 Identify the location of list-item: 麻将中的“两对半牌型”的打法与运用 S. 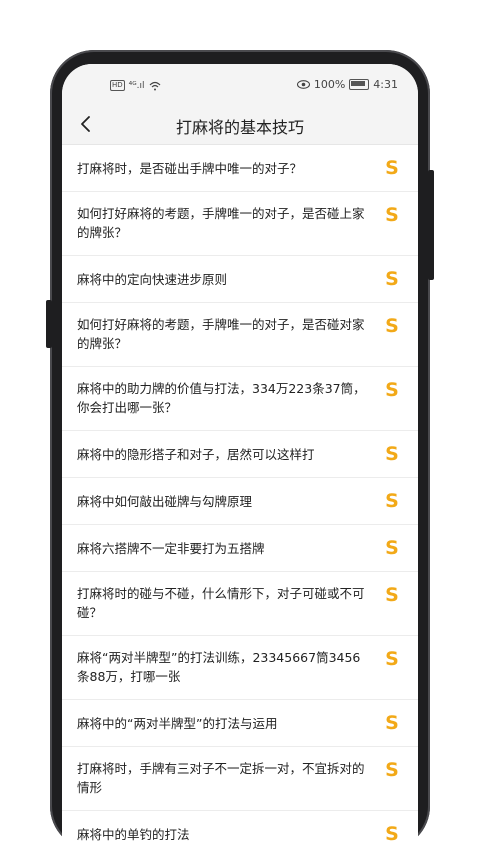
(240, 723).